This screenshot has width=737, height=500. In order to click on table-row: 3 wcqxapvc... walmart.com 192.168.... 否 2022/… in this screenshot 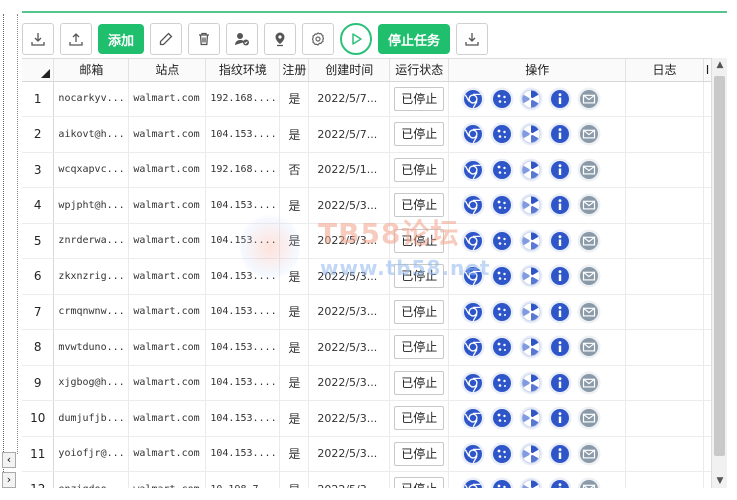, I will do `click(367, 170)`.